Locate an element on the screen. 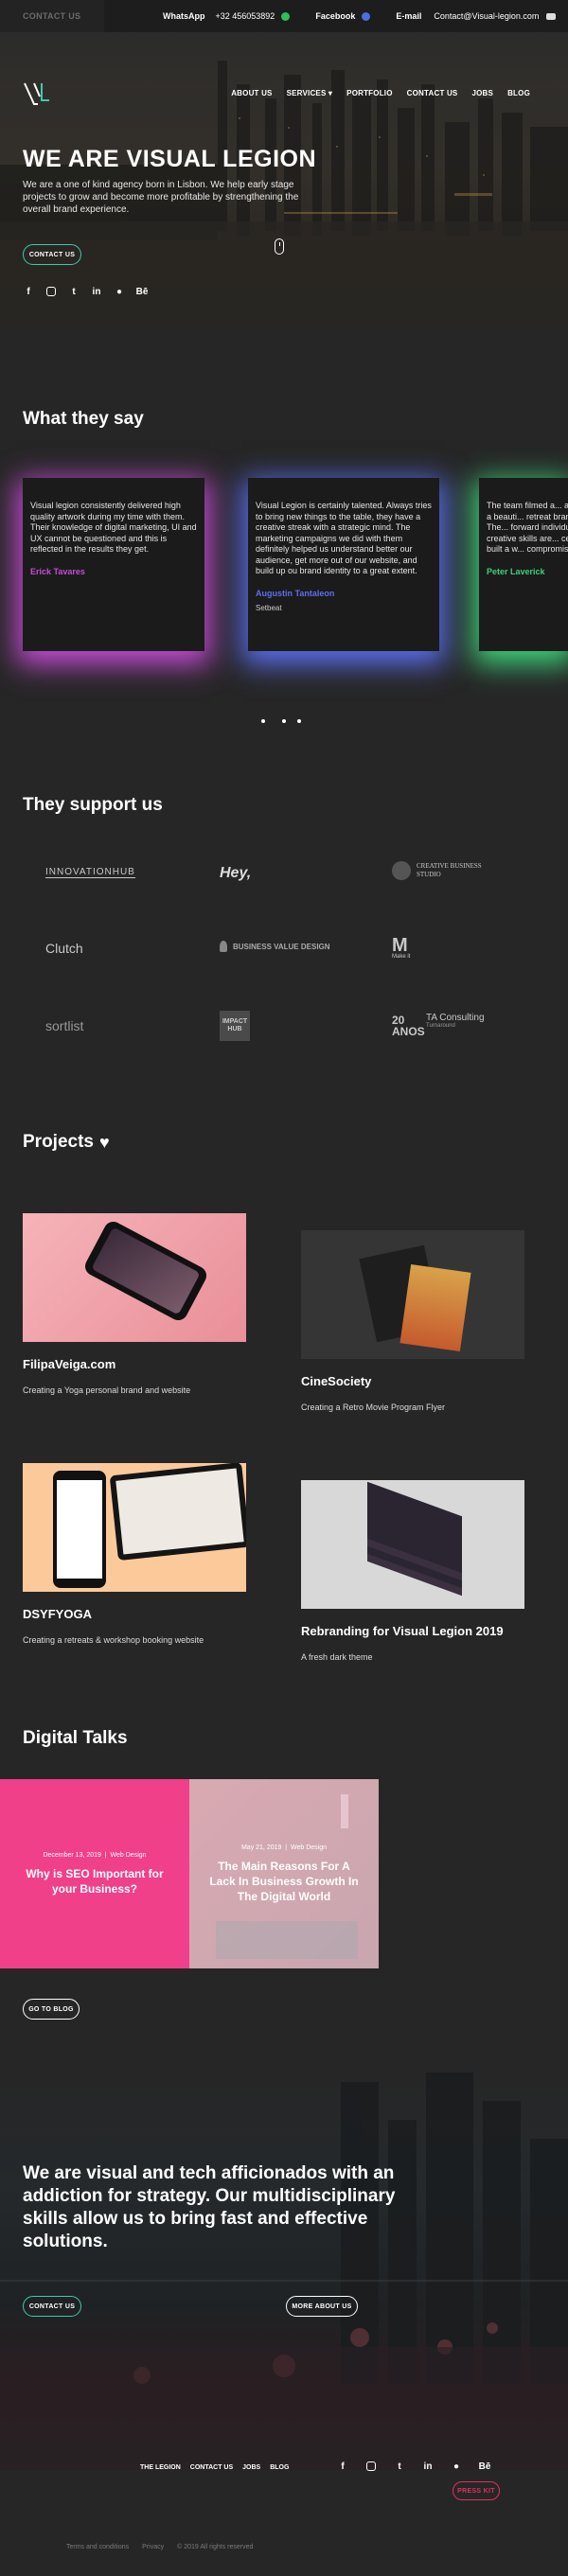 This screenshot has width=568, height=2576. project-image-rebranding is located at coordinates (412, 1544).